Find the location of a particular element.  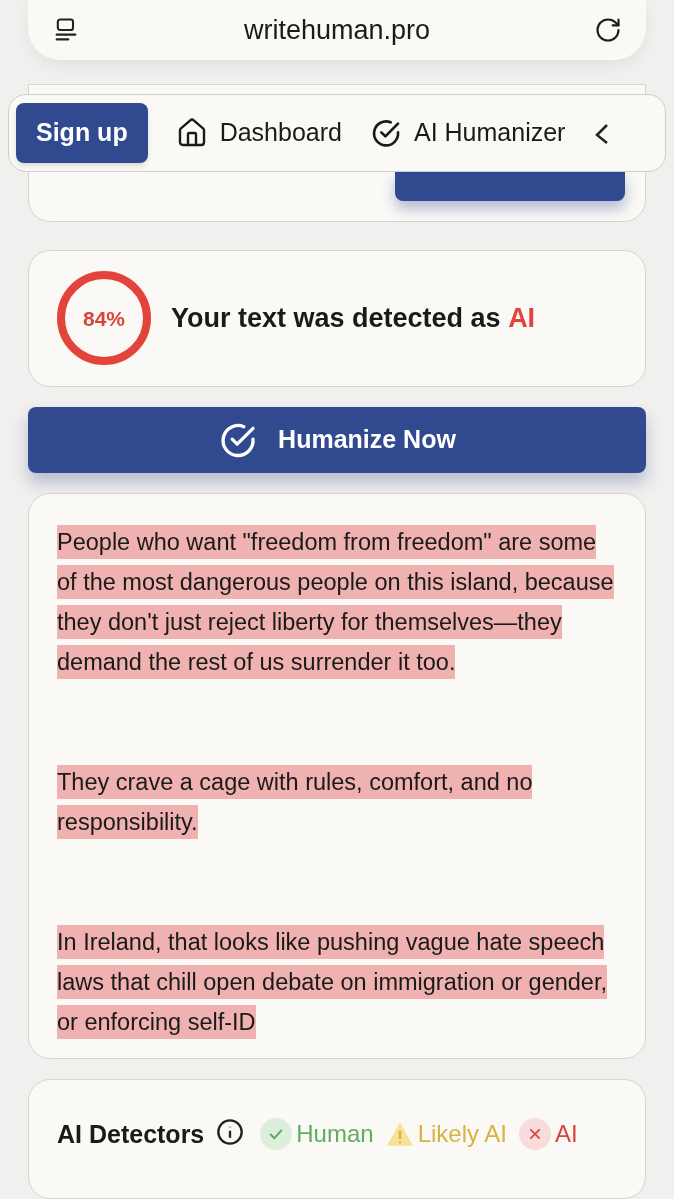

nav-link: Dashboard is located at coordinates (258, 133).